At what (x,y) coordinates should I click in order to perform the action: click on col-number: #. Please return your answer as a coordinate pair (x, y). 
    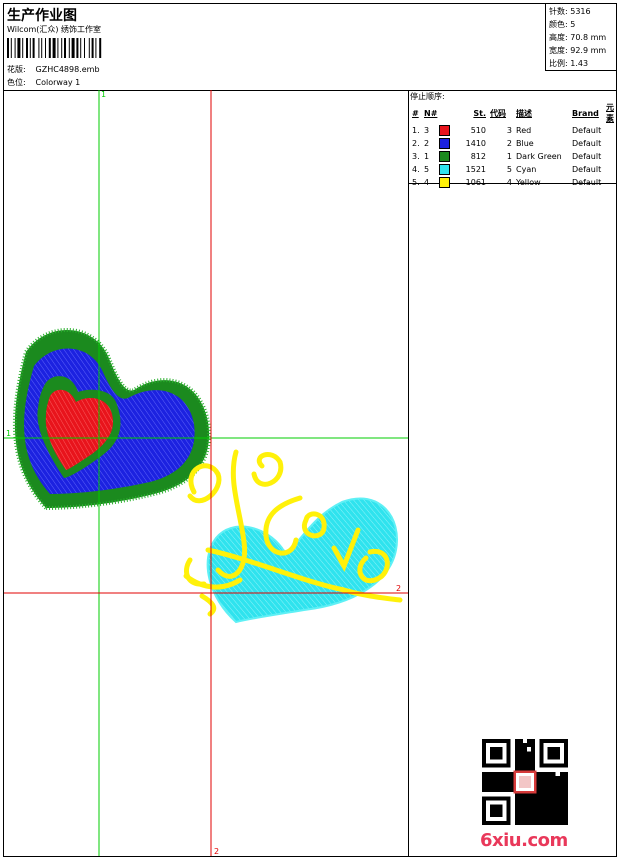
    Looking at the image, I should click on (415, 113).